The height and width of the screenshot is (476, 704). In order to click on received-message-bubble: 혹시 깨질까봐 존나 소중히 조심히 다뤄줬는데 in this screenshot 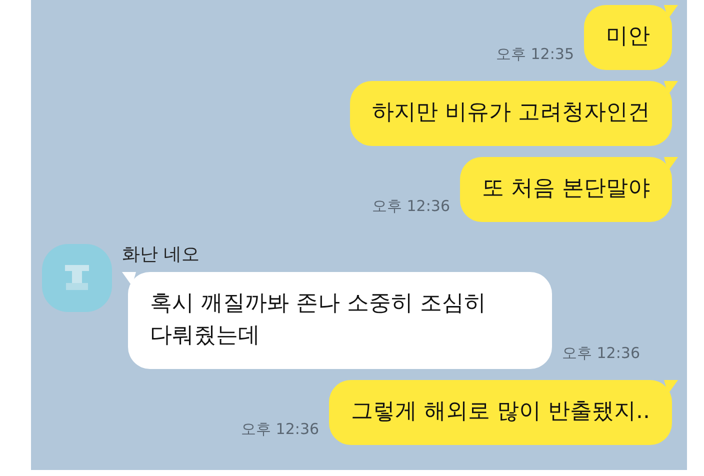, I will do `click(340, 320)`.